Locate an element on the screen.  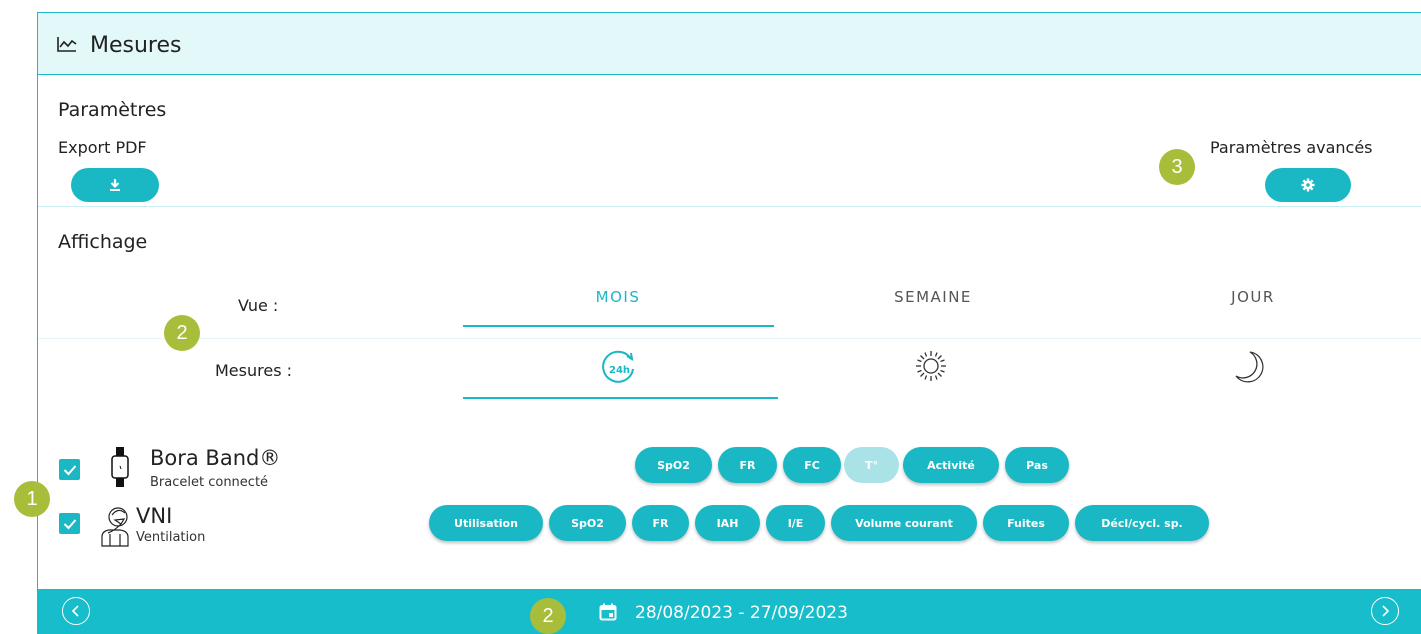
tab-jour: JOUR is located at coordinates (1253, 297).